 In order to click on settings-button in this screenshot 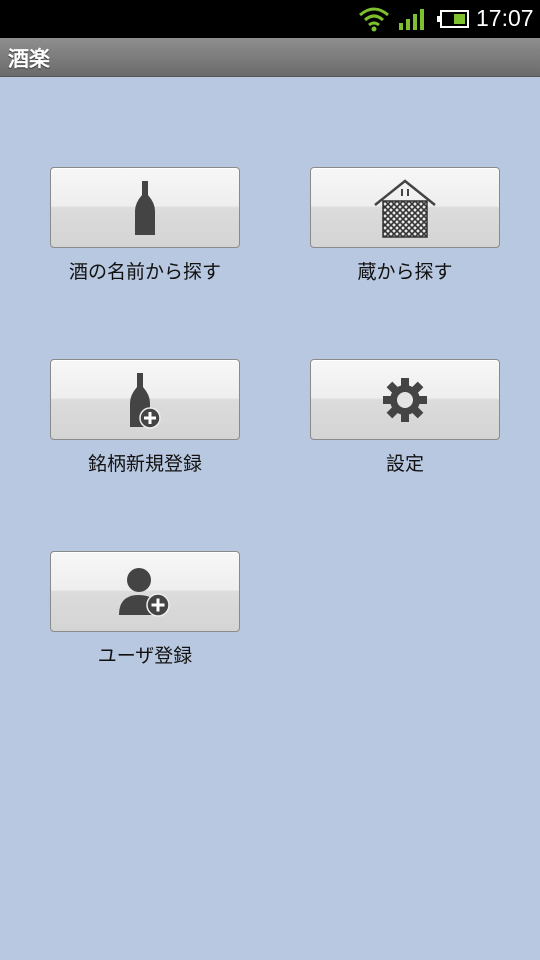, I will do `click(405, 399)`.